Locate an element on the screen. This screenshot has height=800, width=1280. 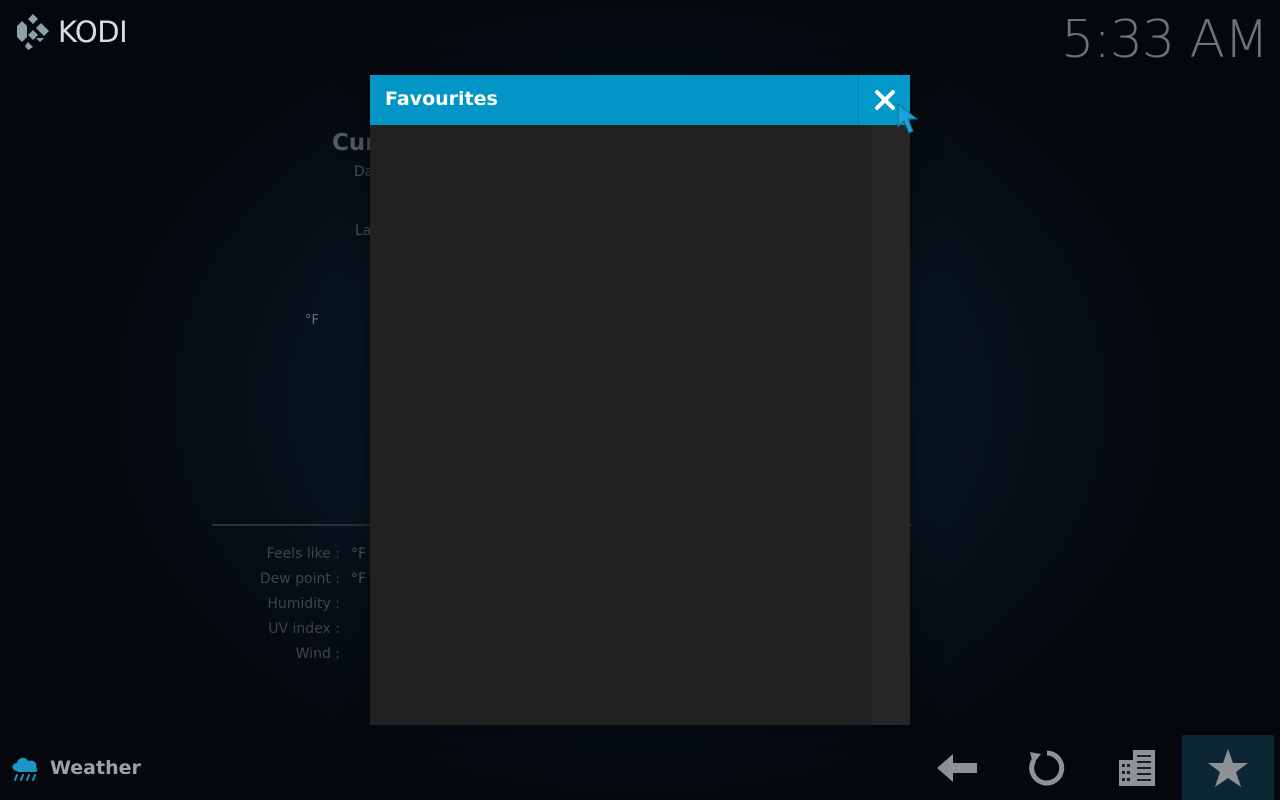
weather-icon is located at coordinates (25, 769).